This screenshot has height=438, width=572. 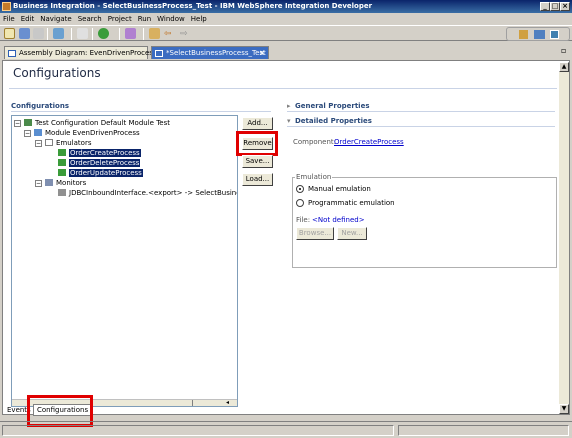 I want to click on menu-search: Search, so click(x=90, y=19).